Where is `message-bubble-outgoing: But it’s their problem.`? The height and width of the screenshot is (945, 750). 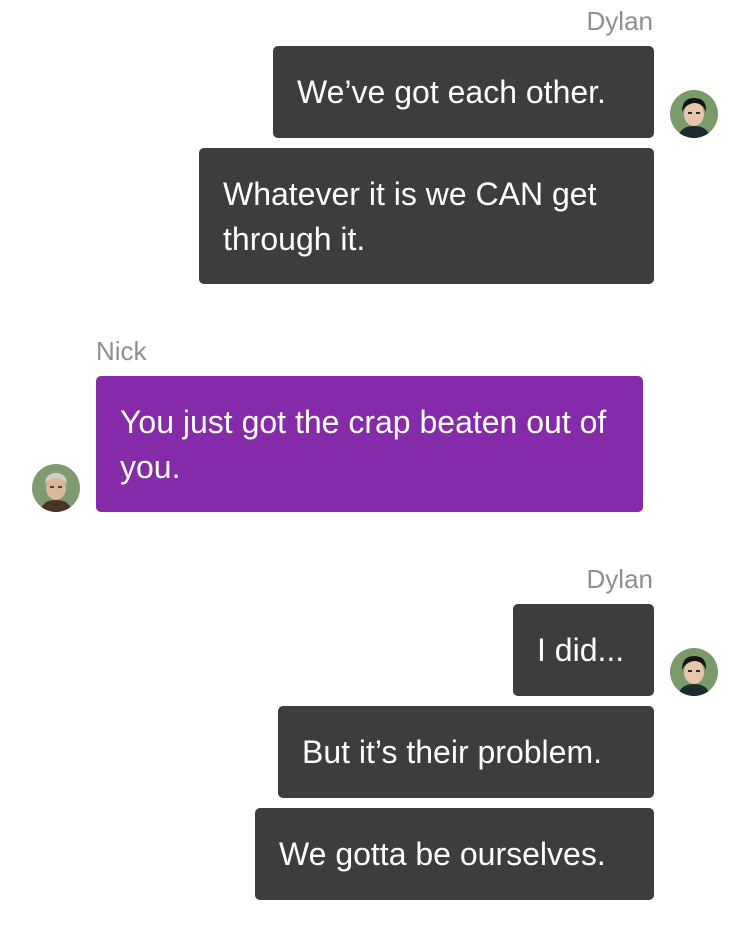 message-bubble-outgoing: But it’s their problem. is located at coordinates (466, 752).